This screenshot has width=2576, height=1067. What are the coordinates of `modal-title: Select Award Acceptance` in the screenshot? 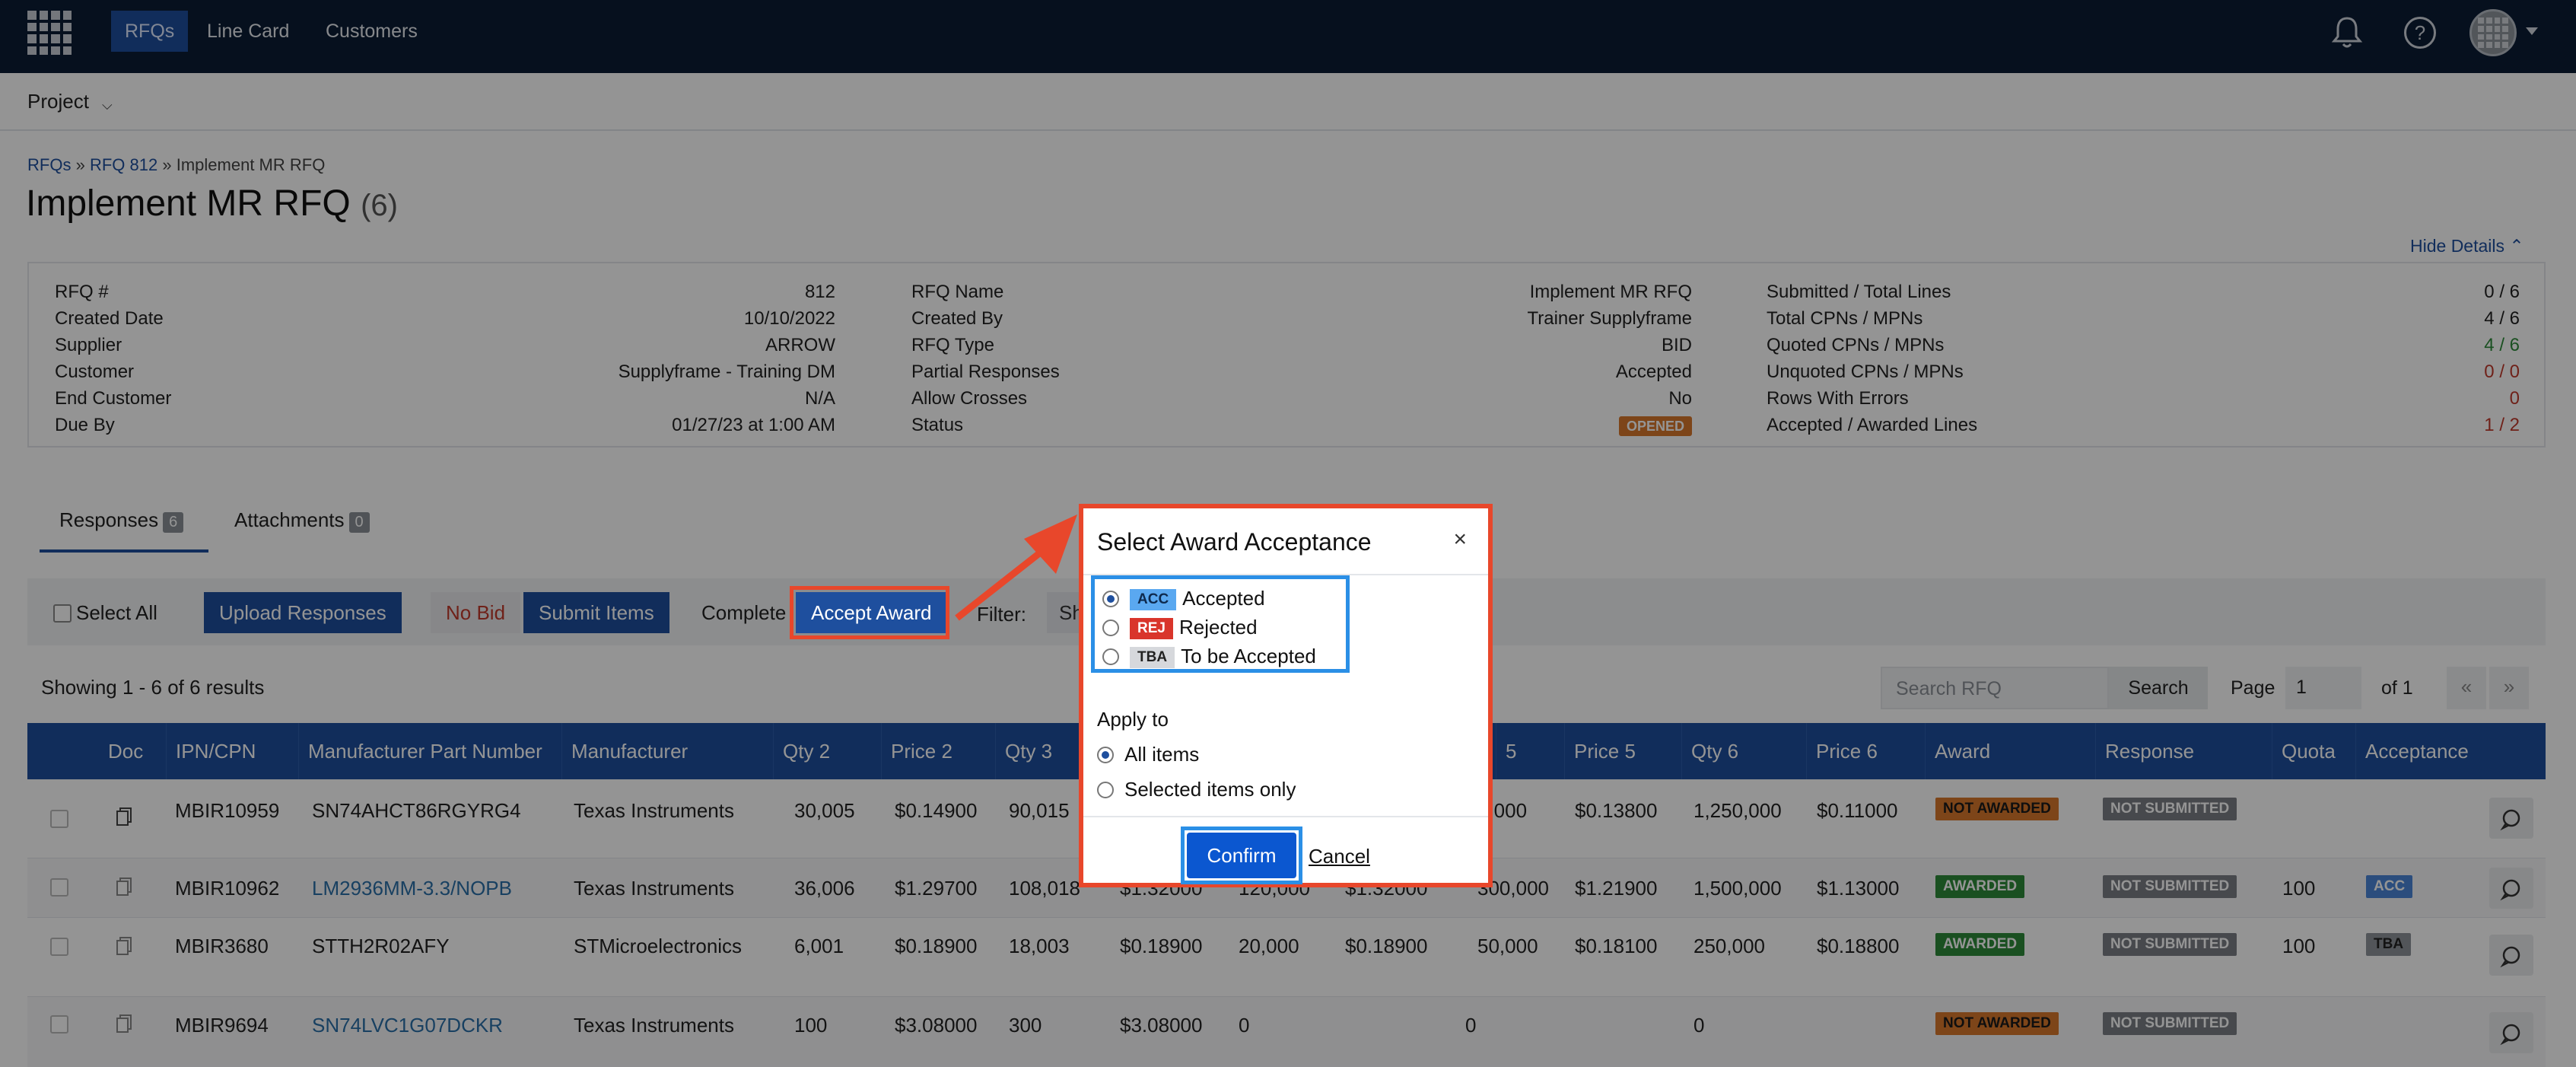 It's located at (1234, 542).